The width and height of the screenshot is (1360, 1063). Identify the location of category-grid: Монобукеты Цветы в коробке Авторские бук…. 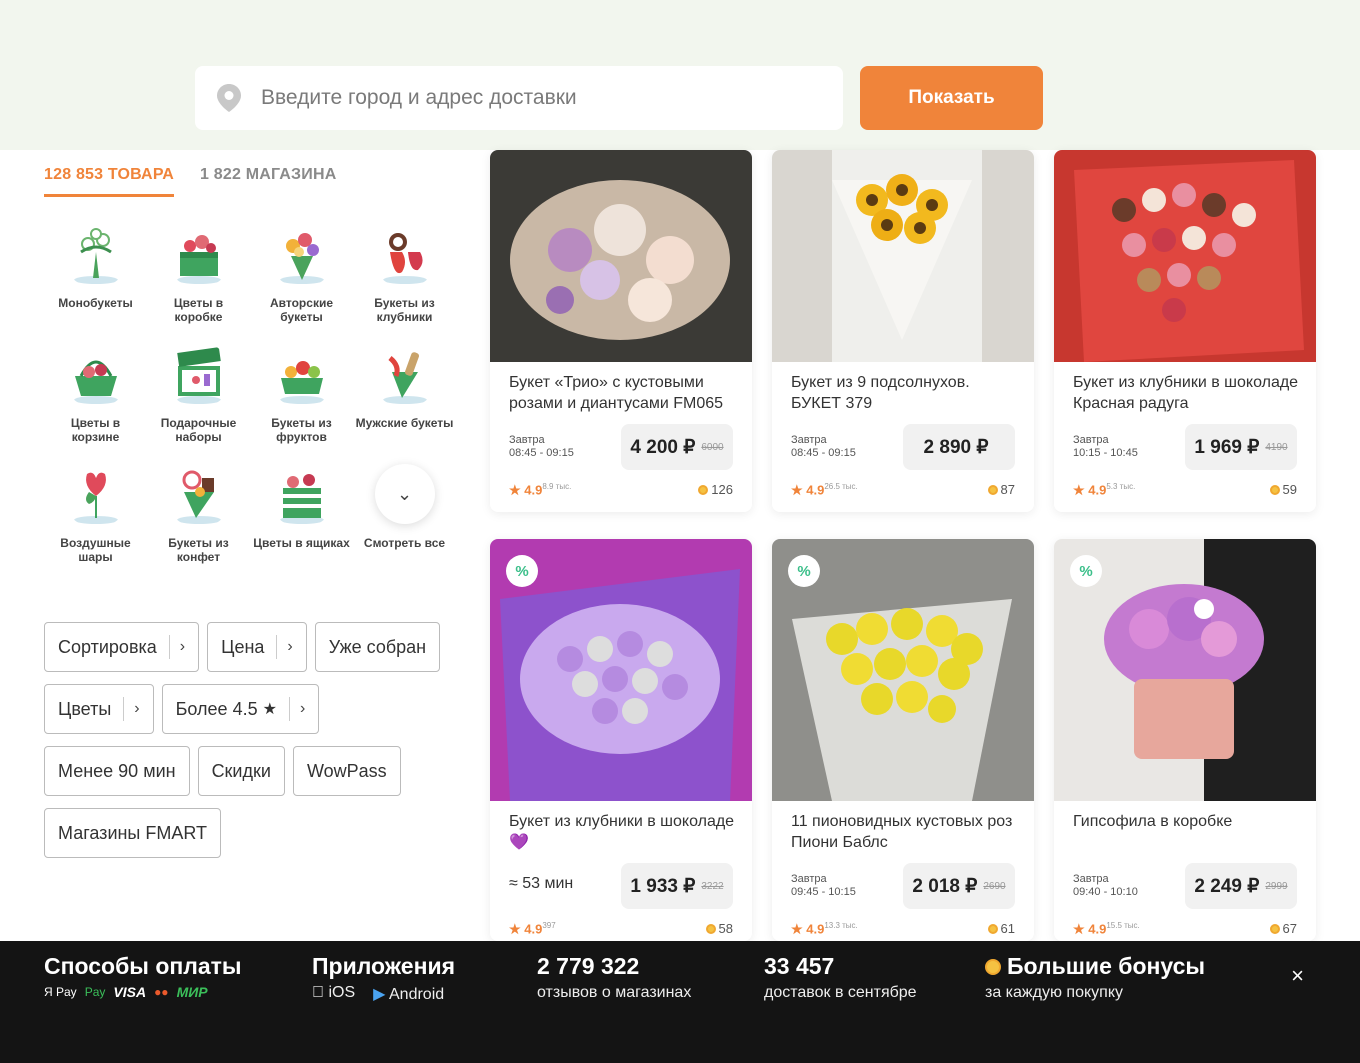
(250, 393).